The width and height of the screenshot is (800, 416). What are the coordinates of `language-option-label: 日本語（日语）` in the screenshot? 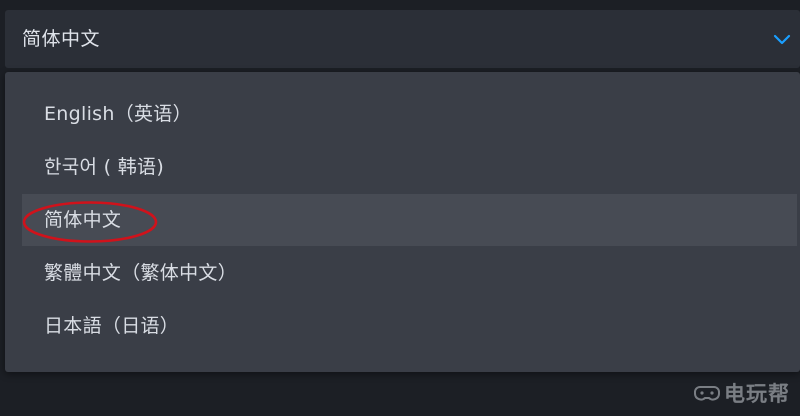 It's located at (112, 326).